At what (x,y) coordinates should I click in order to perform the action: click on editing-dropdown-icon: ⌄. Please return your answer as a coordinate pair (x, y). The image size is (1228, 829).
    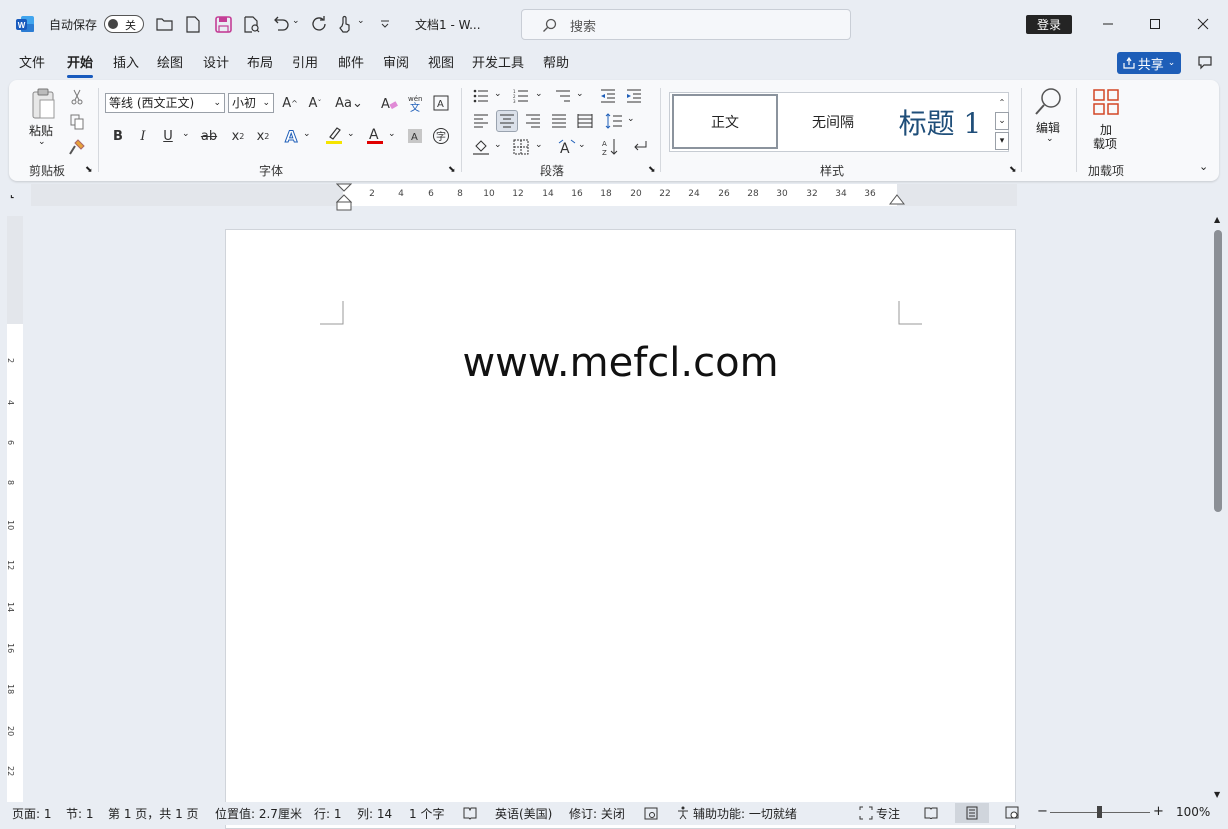
    Looking at the image, I should click on (1050, 139).